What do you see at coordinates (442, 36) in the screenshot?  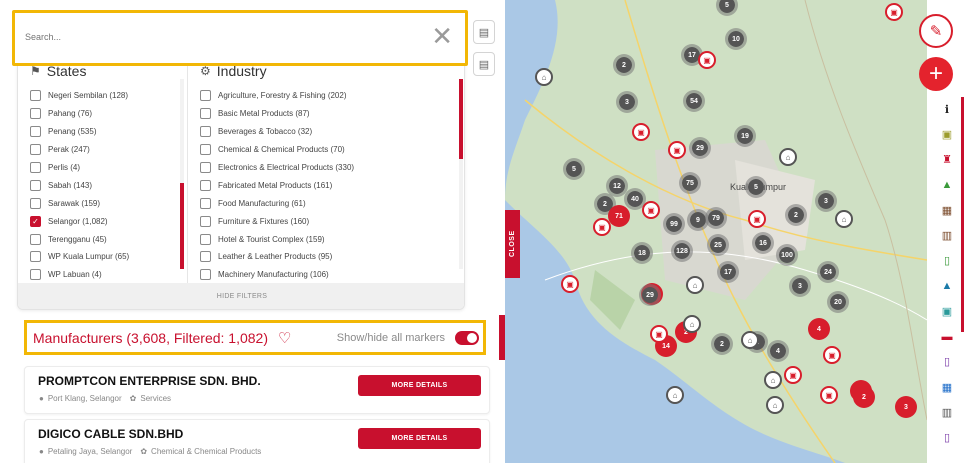 I see `close-icon: ✕` at bounding box center [442, 36].